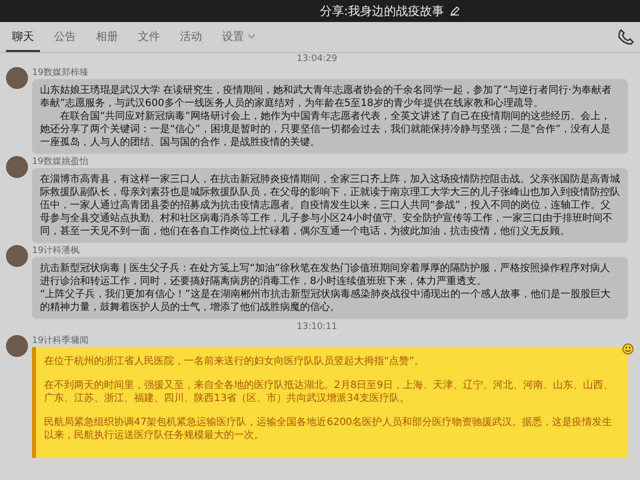 Image resolution: width=640 pixels, height=480 pixels. Describe the element at coordinates (326, 97) in the screenshot. I see `message-text: 山东姑娘王琇琨是武汉大学 在读研究生，疫情期间，她和武大青年志愿者协会的千余名同学一起，参加了“与逆行者同行·为奉献者奉献”志愿服务，与武汉600多个一线医务人员的家庭结对，为年龄在5至18岁的青少年提供在线家教和心理疏导。` at that location.